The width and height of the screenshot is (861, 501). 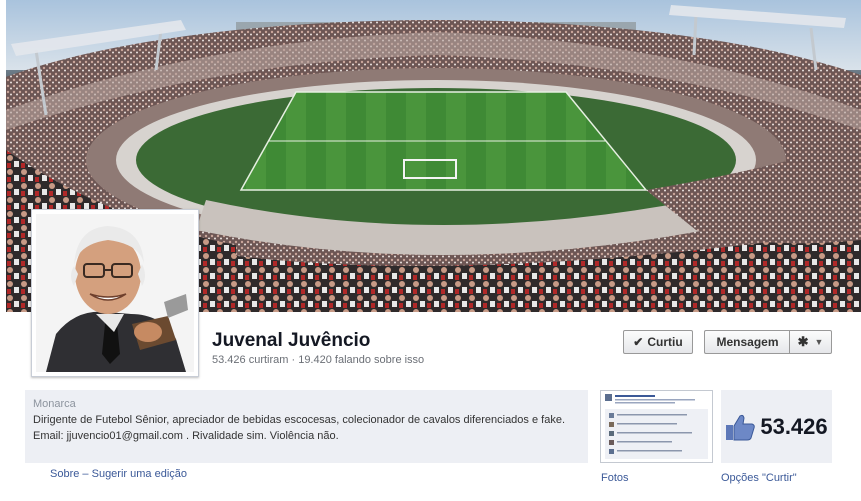 I want to click on likes-tile: 53.426, so click(x=776, y=426).